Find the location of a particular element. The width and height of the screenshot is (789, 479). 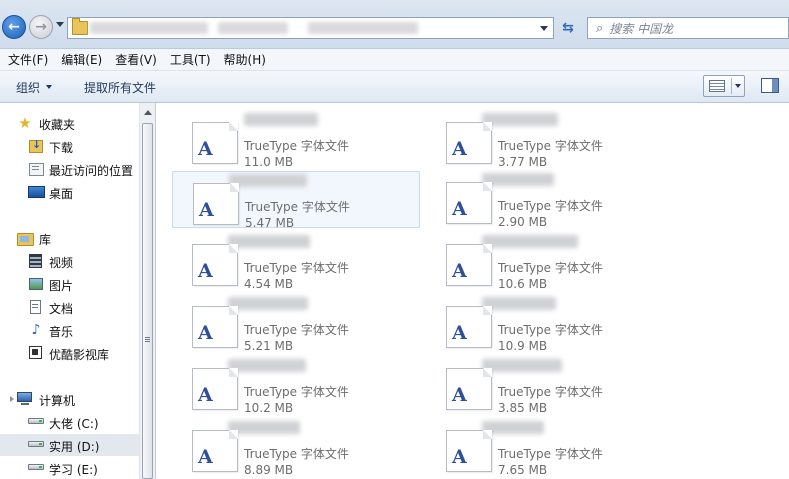

file-size: 10.2 MB is located at coordinates (269, 408).